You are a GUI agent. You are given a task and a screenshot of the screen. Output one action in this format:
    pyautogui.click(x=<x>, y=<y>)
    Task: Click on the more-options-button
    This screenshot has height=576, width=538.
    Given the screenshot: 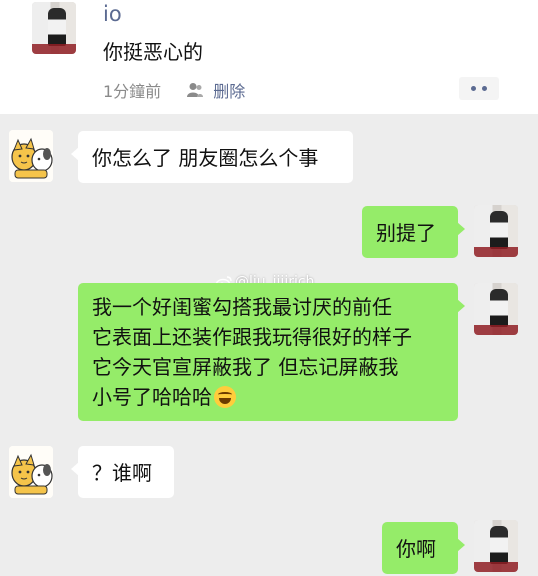 What is the action you would take?
    pyautogui.click(x=479, y=88)
    